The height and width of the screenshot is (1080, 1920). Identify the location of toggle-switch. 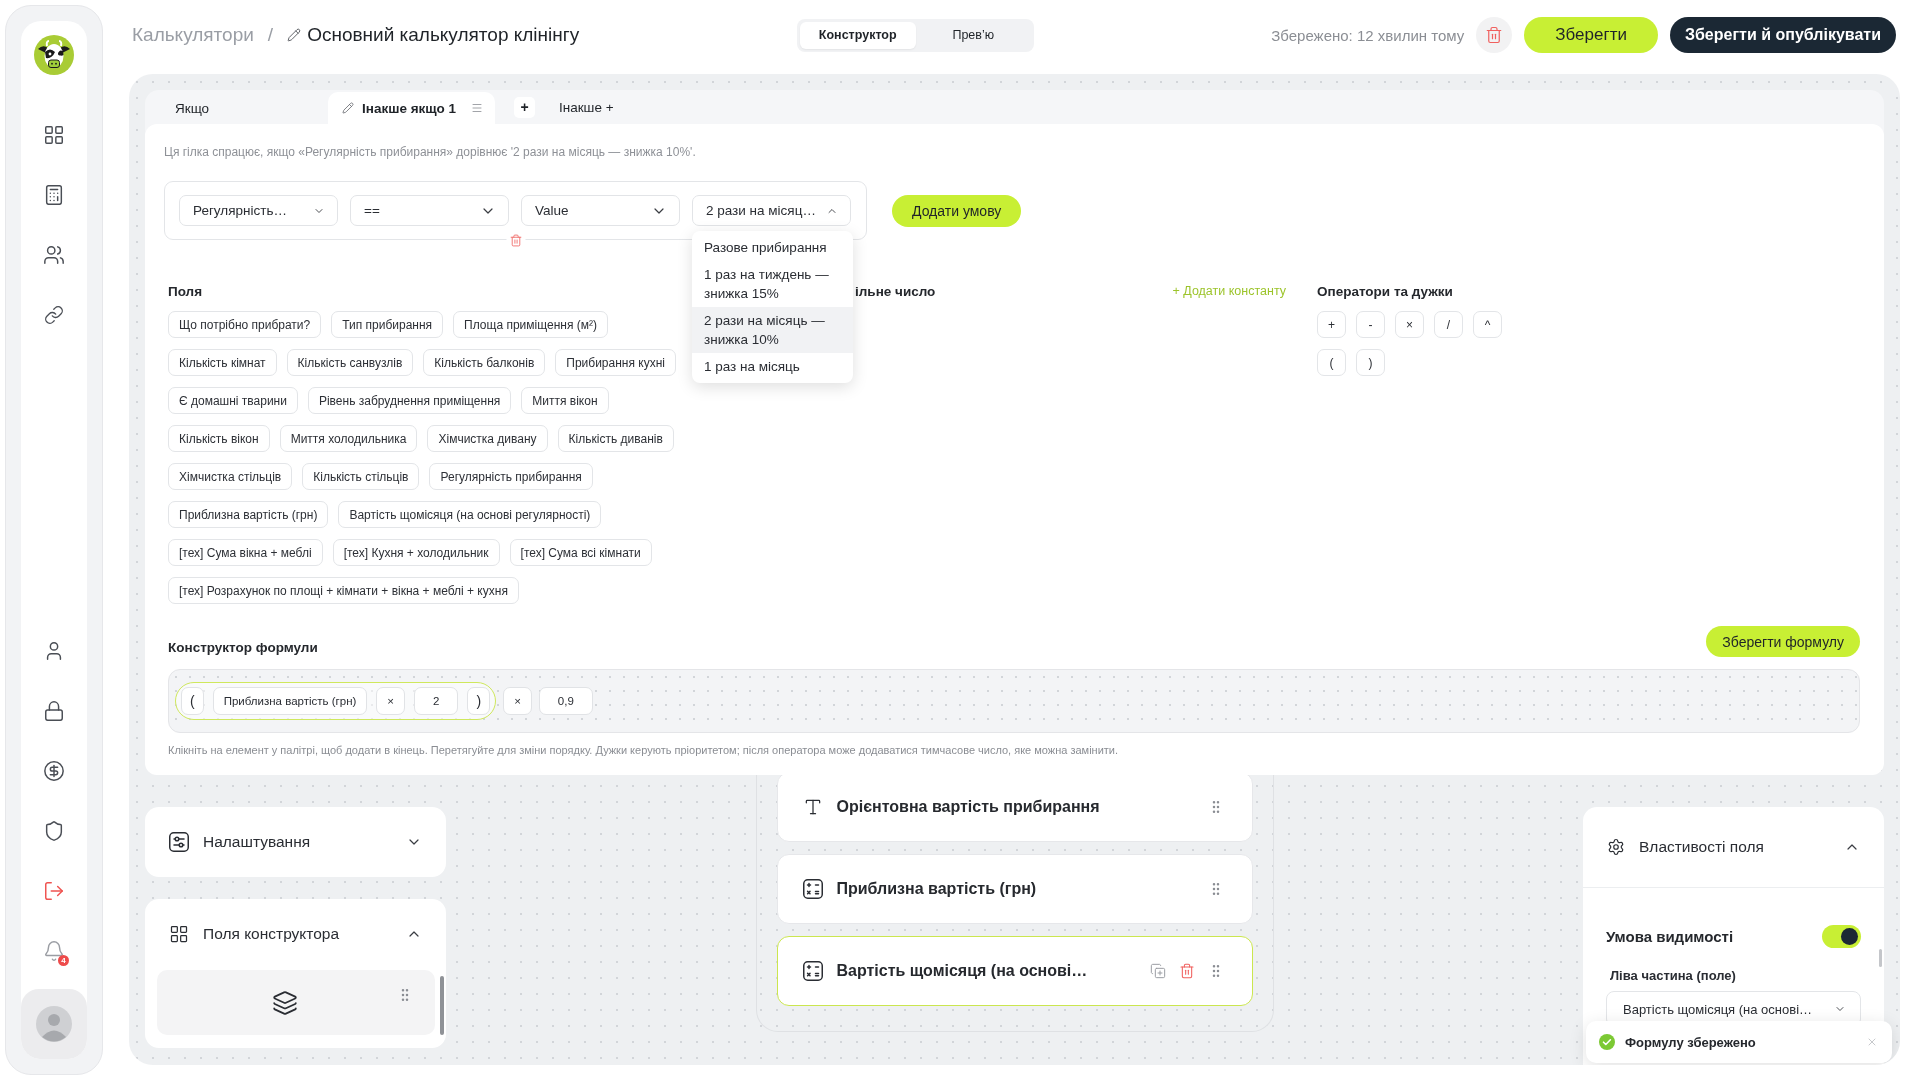
(1841, 936).